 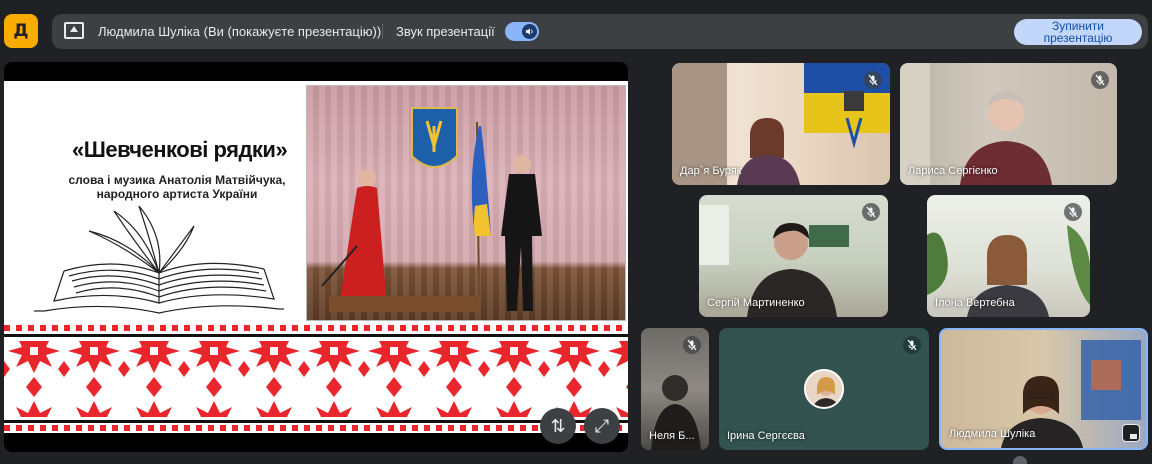 I want to click on participant-name: Ірина Сергєєва, so click(x=766, y=436).